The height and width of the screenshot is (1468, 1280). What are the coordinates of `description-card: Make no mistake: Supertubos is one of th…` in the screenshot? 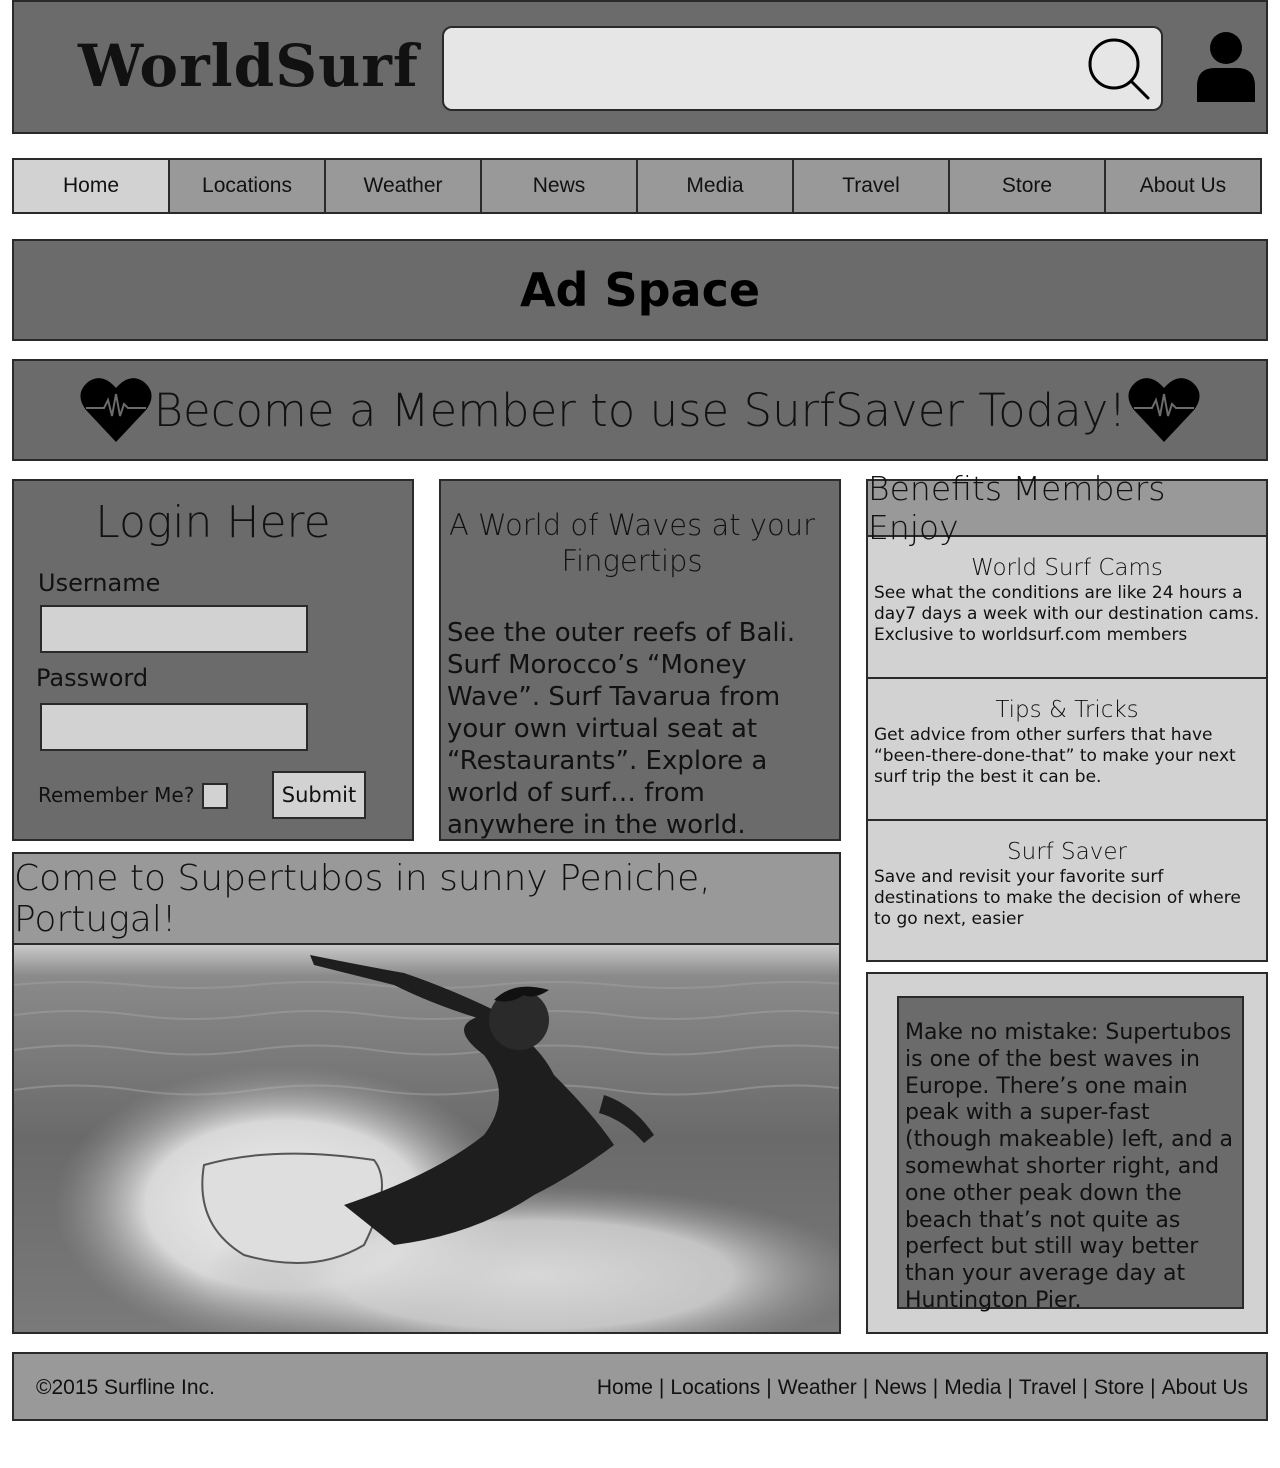 It's located at (1070, 1154).